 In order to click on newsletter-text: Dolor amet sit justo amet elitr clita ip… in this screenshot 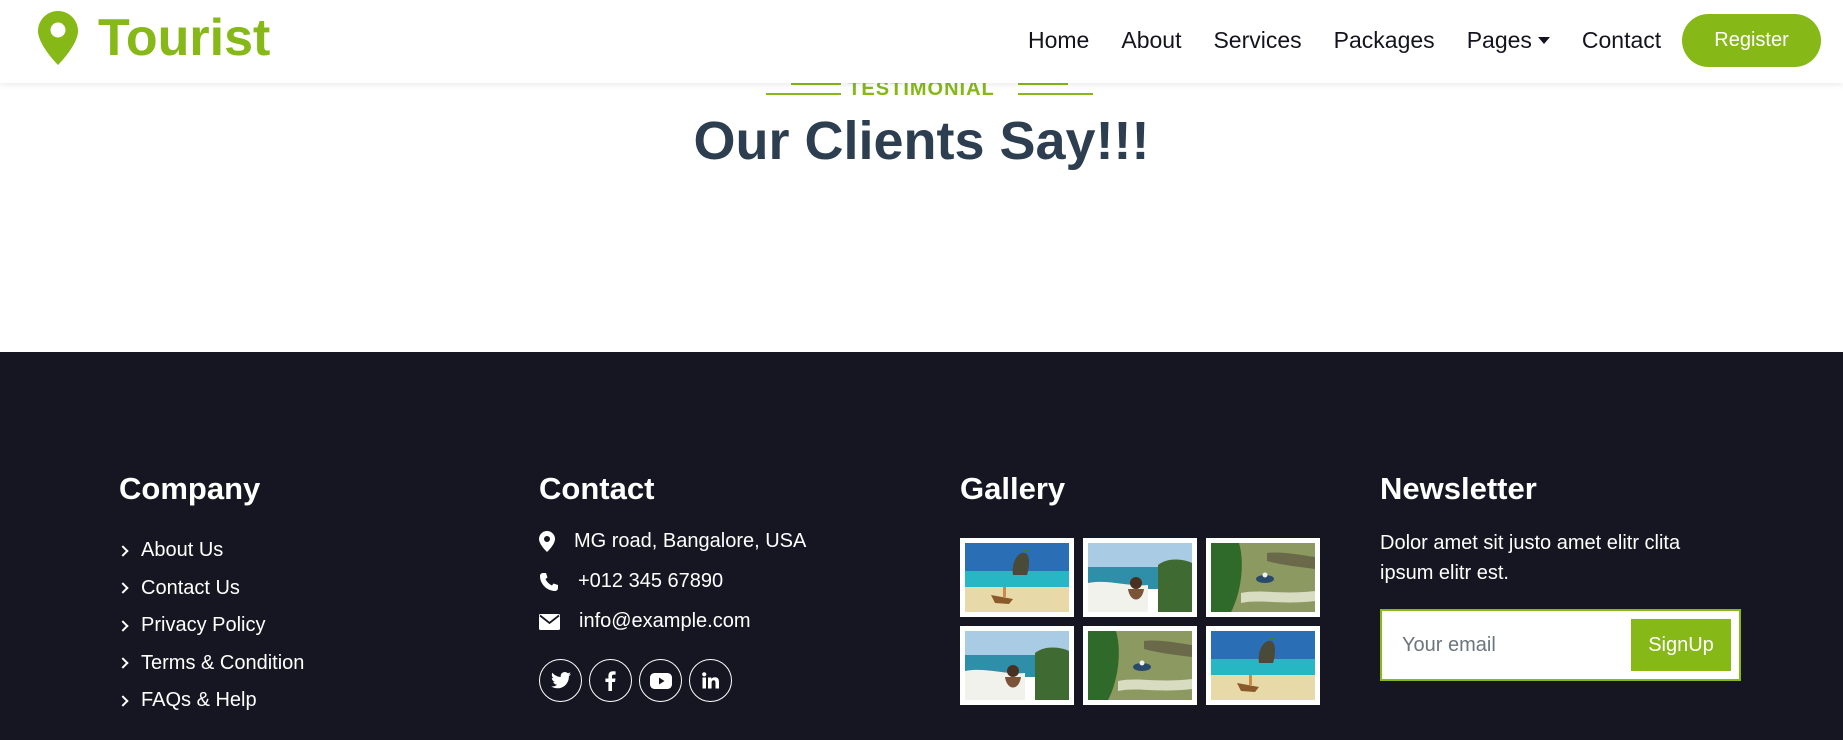, I will do `click(1530, 558)`.